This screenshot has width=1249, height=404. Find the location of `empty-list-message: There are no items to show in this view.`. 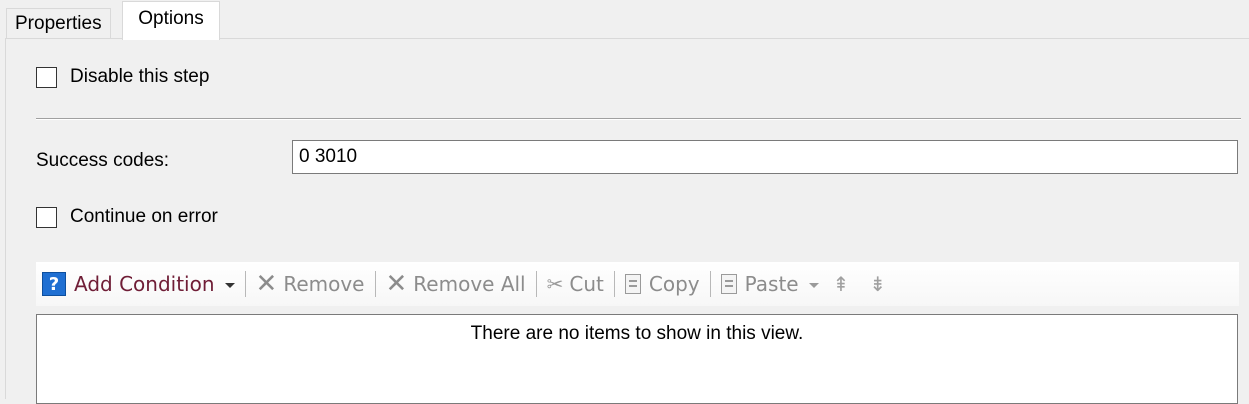

empty-list-message: There are no items to show in this view. is located at coordinates (637, 333).